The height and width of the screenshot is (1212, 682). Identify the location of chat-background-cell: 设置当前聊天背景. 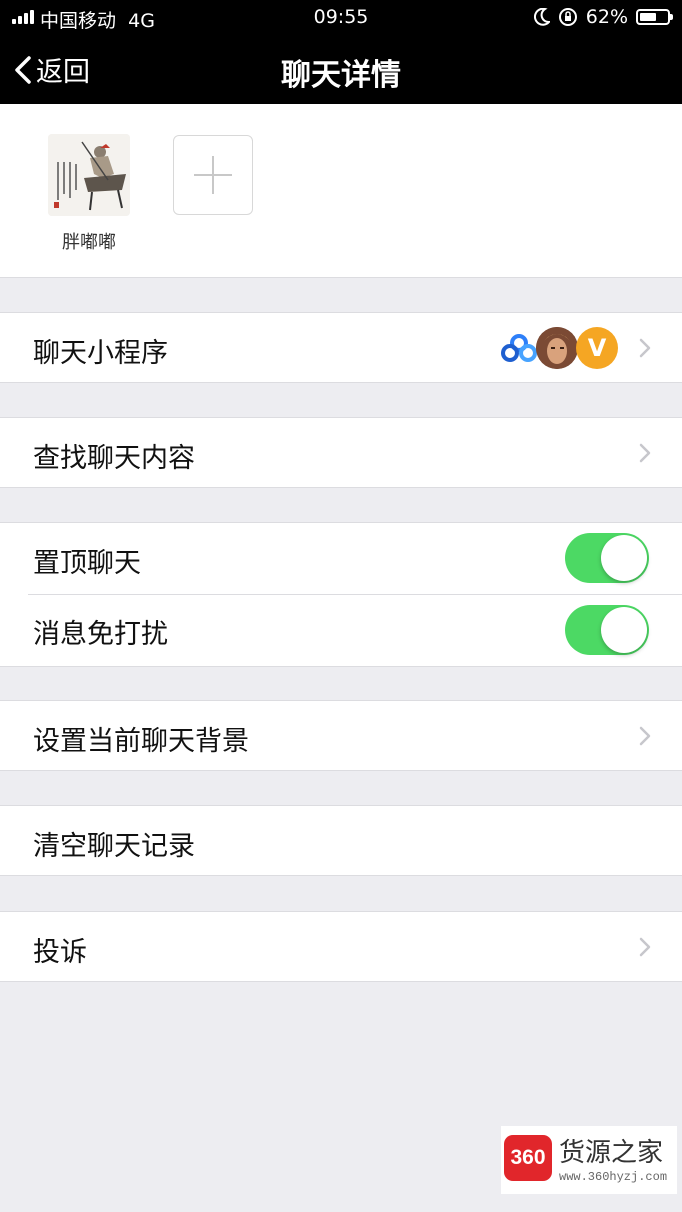
(341, 735).